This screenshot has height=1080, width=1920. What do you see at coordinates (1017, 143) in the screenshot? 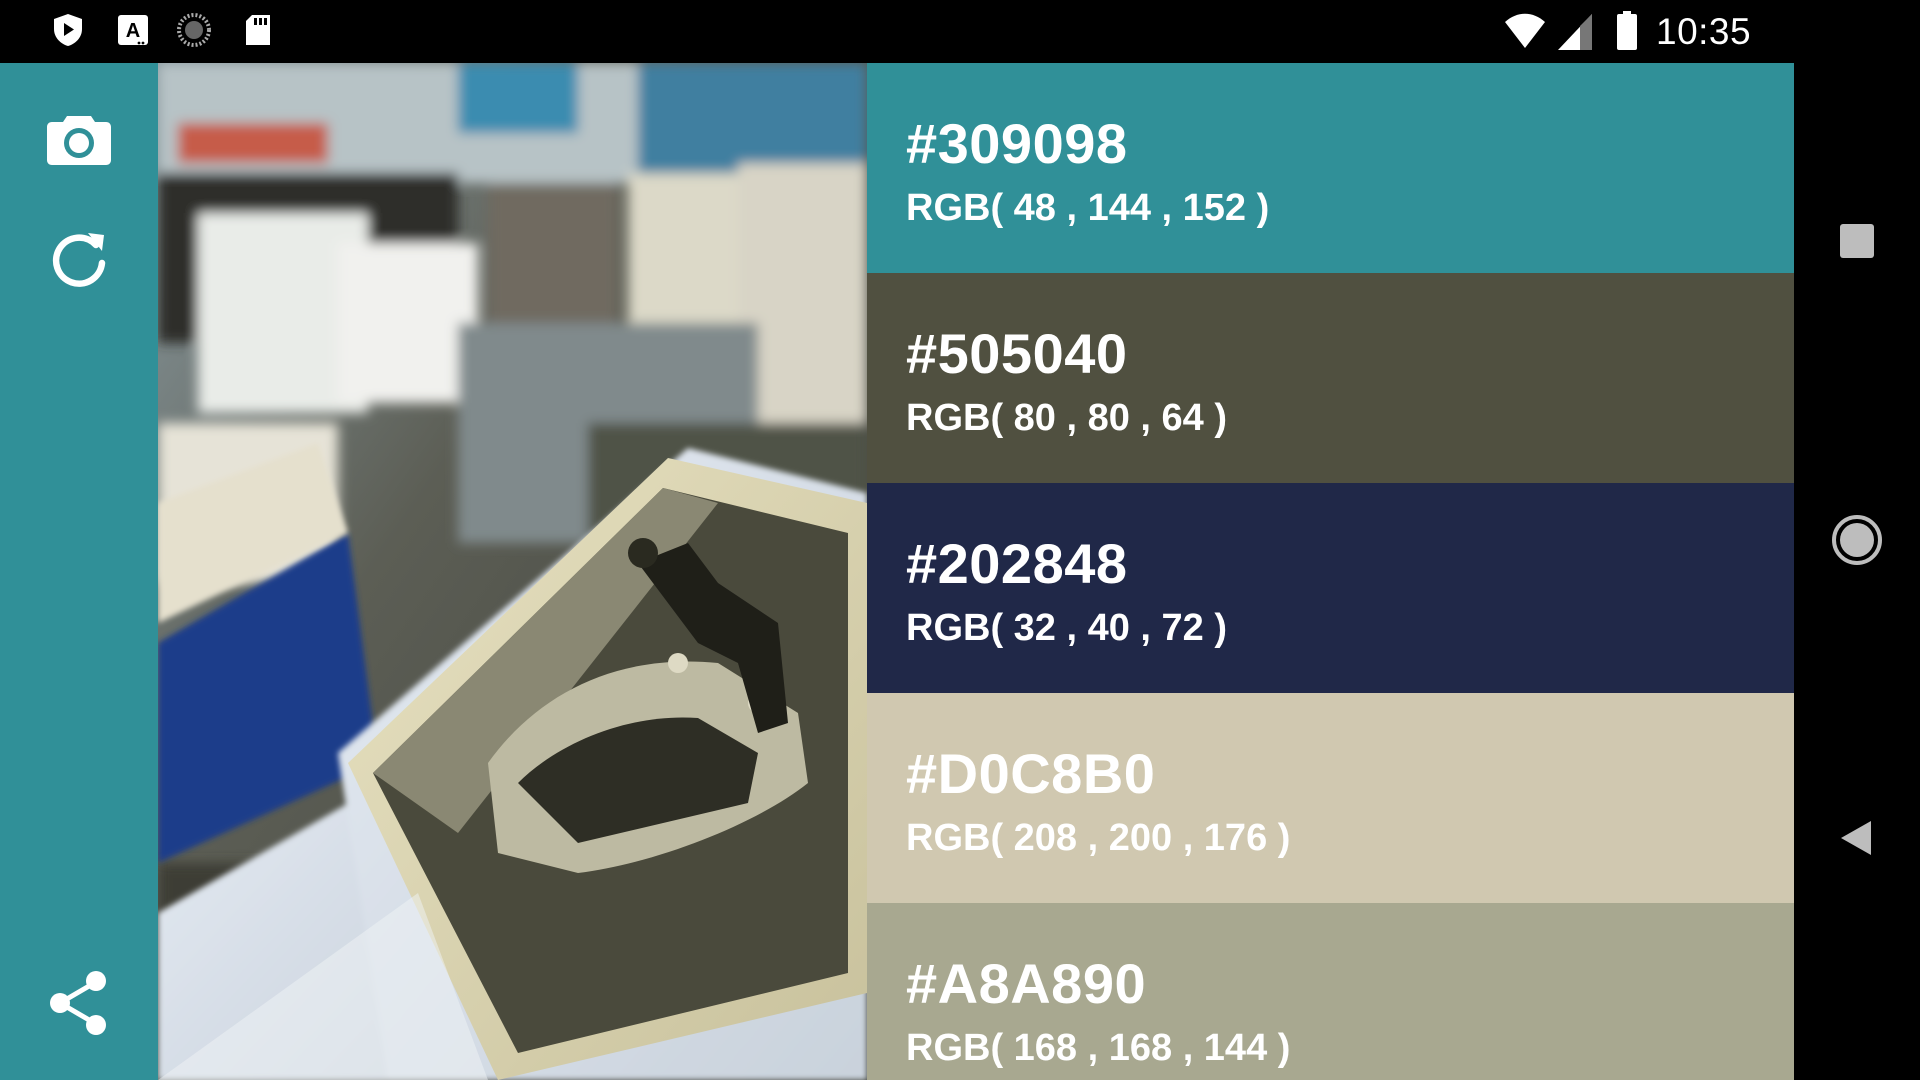
I see `swatch-hex: #309098` at bounding box center [1017, 143].